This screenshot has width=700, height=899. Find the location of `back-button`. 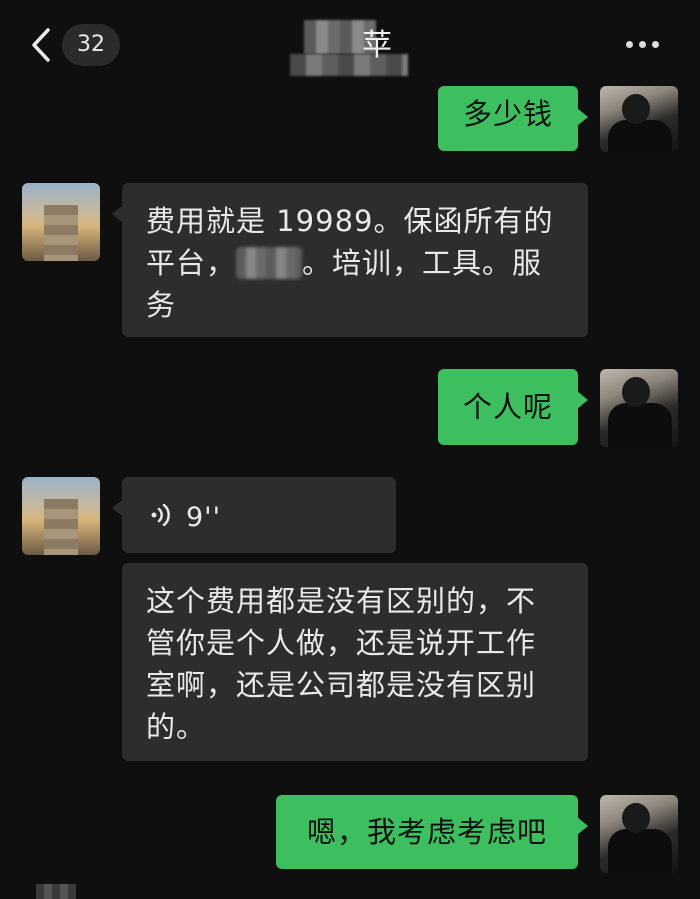

back-button is located at coordinates (46, 45).